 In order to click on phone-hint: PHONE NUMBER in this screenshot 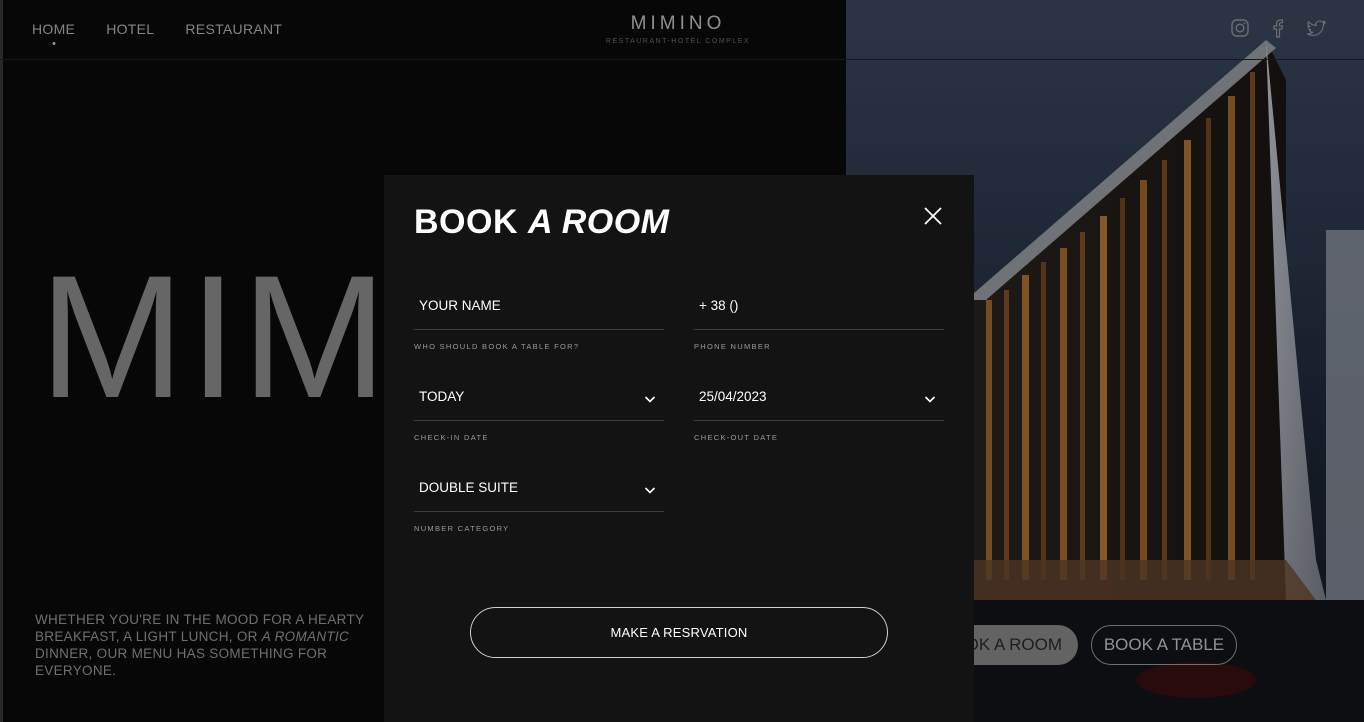, I will do `click(732, 346)`.